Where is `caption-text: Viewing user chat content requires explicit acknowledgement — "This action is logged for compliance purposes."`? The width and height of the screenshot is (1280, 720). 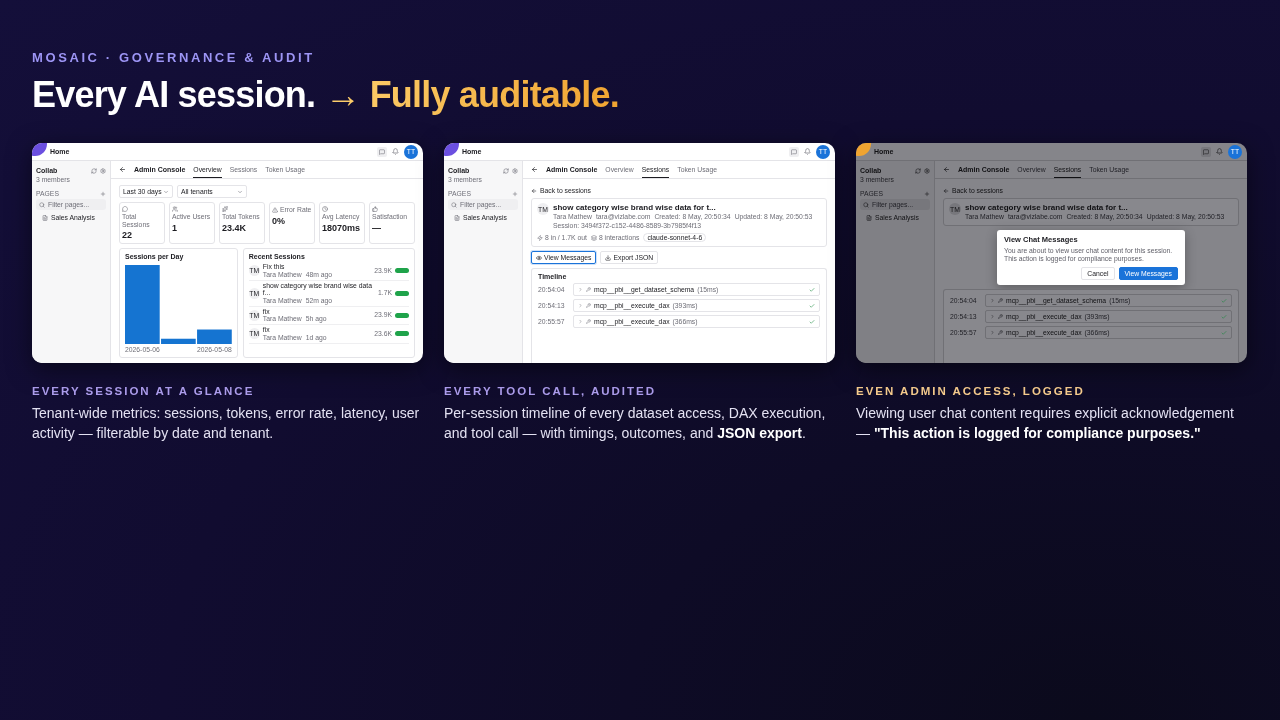 caption-text: Viewing user chat content requires explicit acknowledgement — "This action is logged for compliance purposes." is located at coordinates (1045, 423).